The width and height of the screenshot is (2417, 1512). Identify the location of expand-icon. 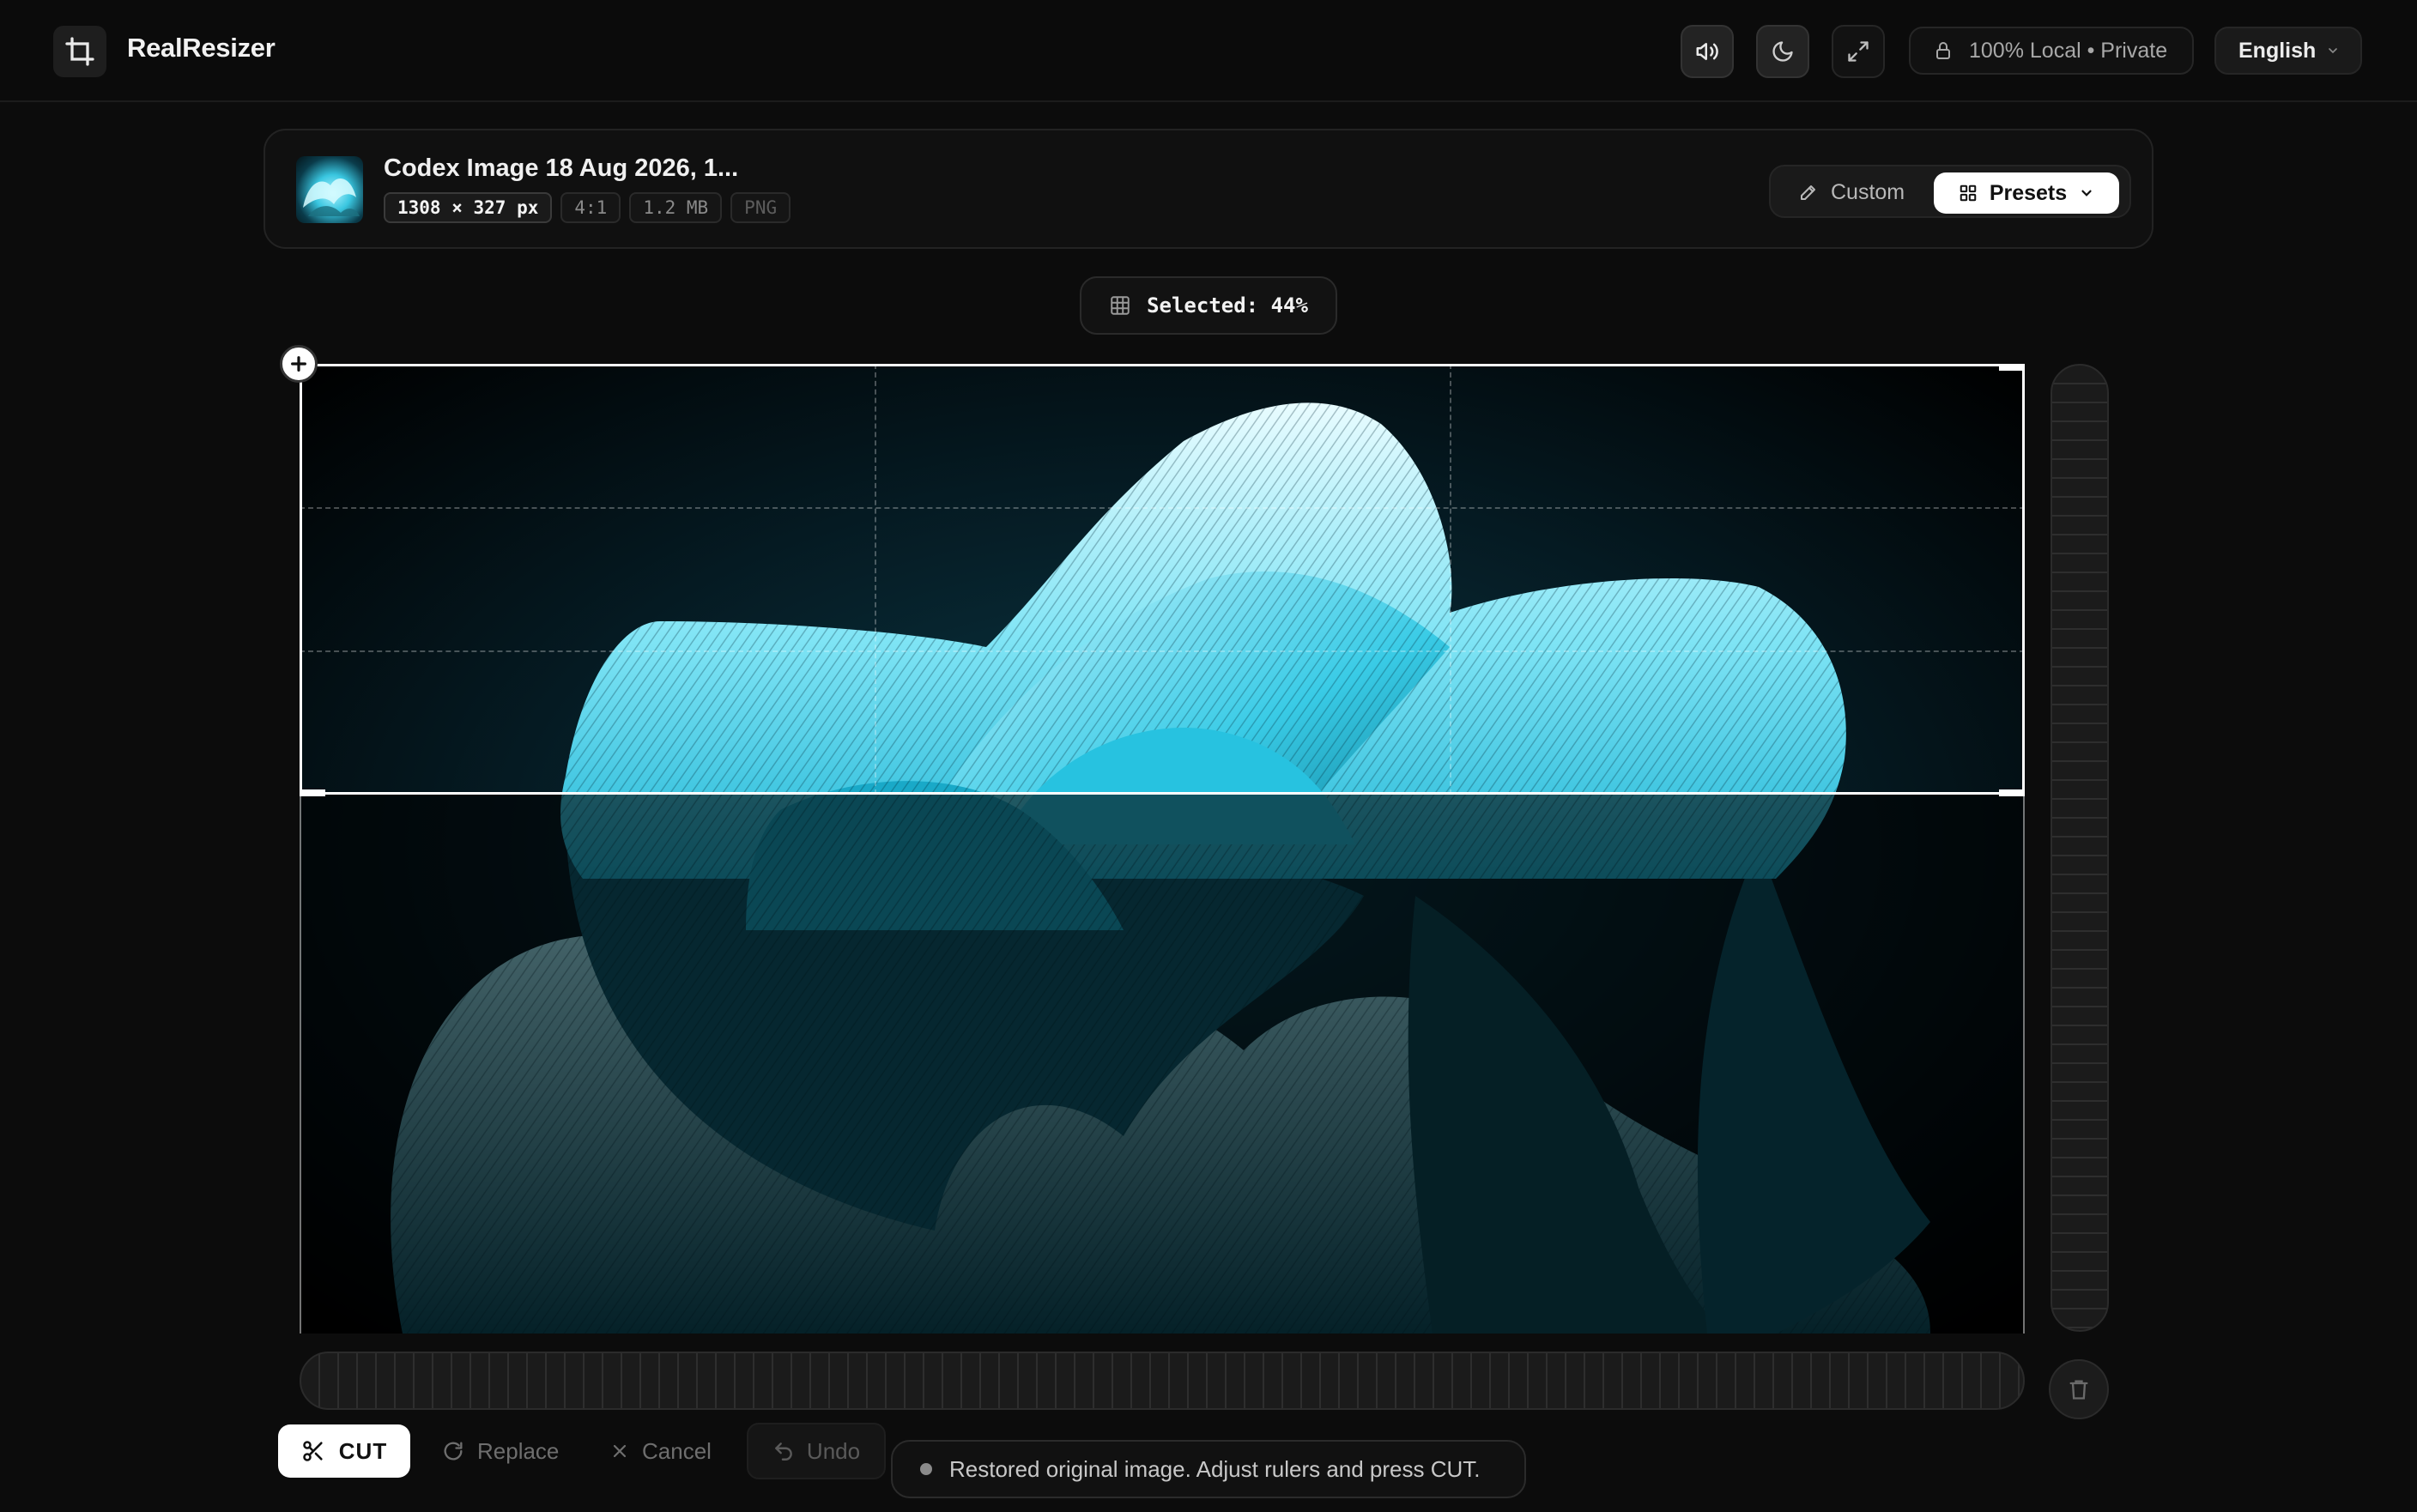
(1858, 51).